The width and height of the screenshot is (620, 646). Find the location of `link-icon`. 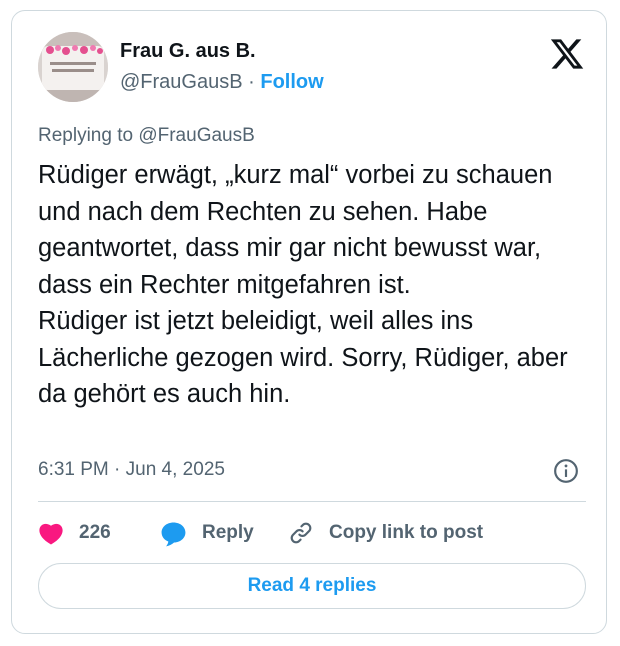

link-icon is located at coordinates (301, 533).